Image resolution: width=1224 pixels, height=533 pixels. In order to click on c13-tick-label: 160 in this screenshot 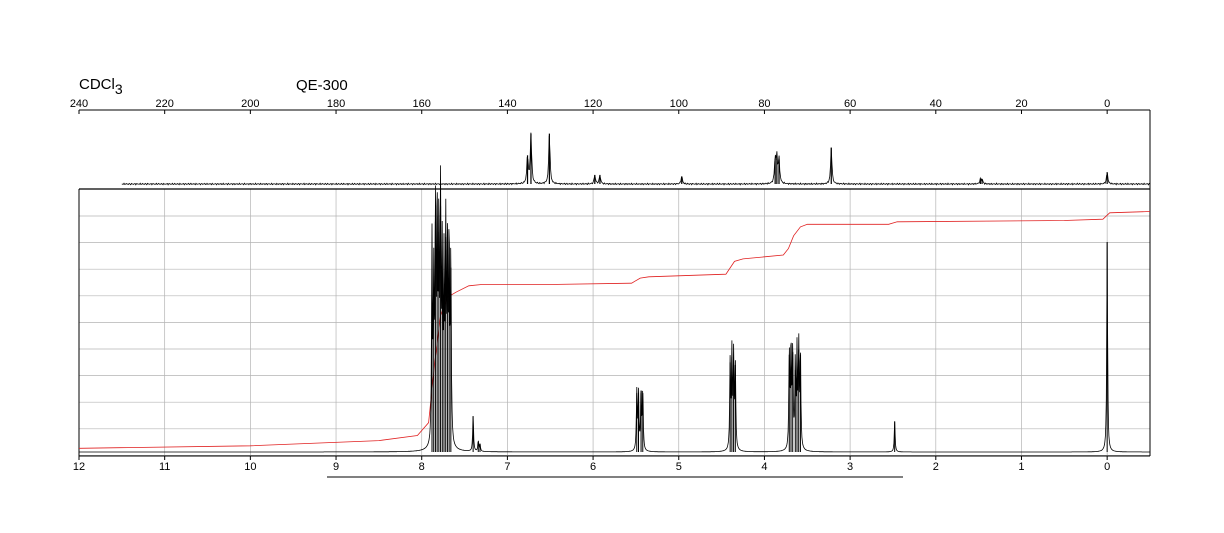, I will do `click(422, 104)`.